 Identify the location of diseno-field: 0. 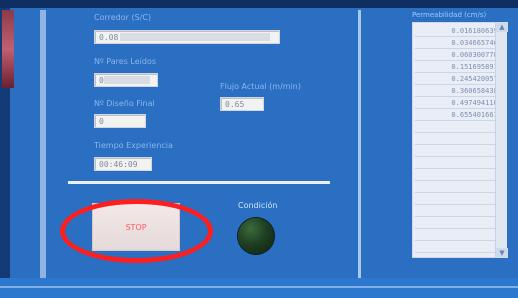
(120, 121).